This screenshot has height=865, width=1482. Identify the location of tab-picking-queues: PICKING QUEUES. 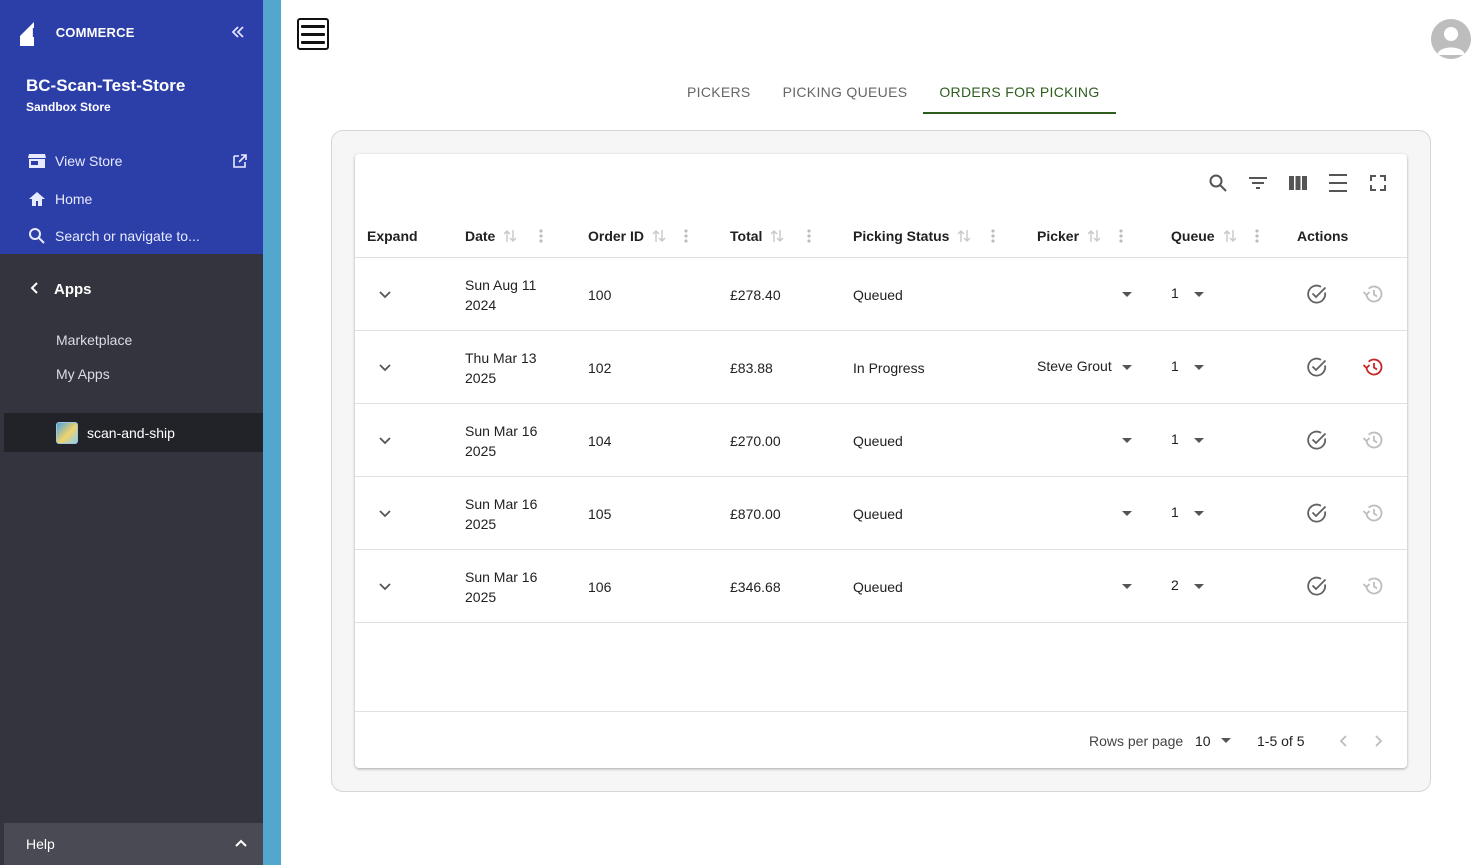
(845, 92).